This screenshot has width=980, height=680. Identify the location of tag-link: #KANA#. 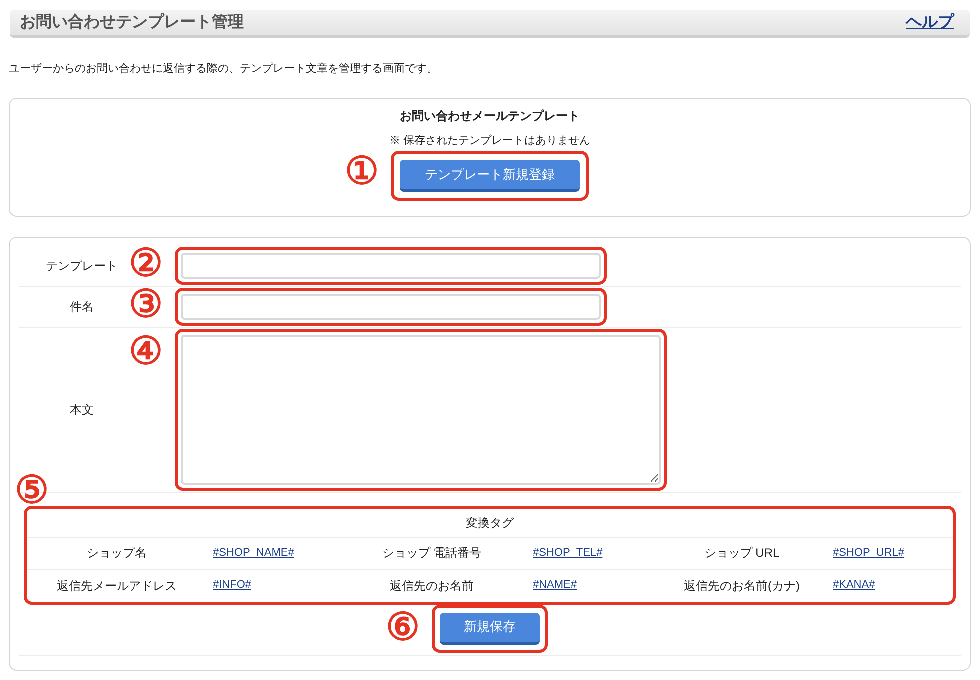
(851, 585).